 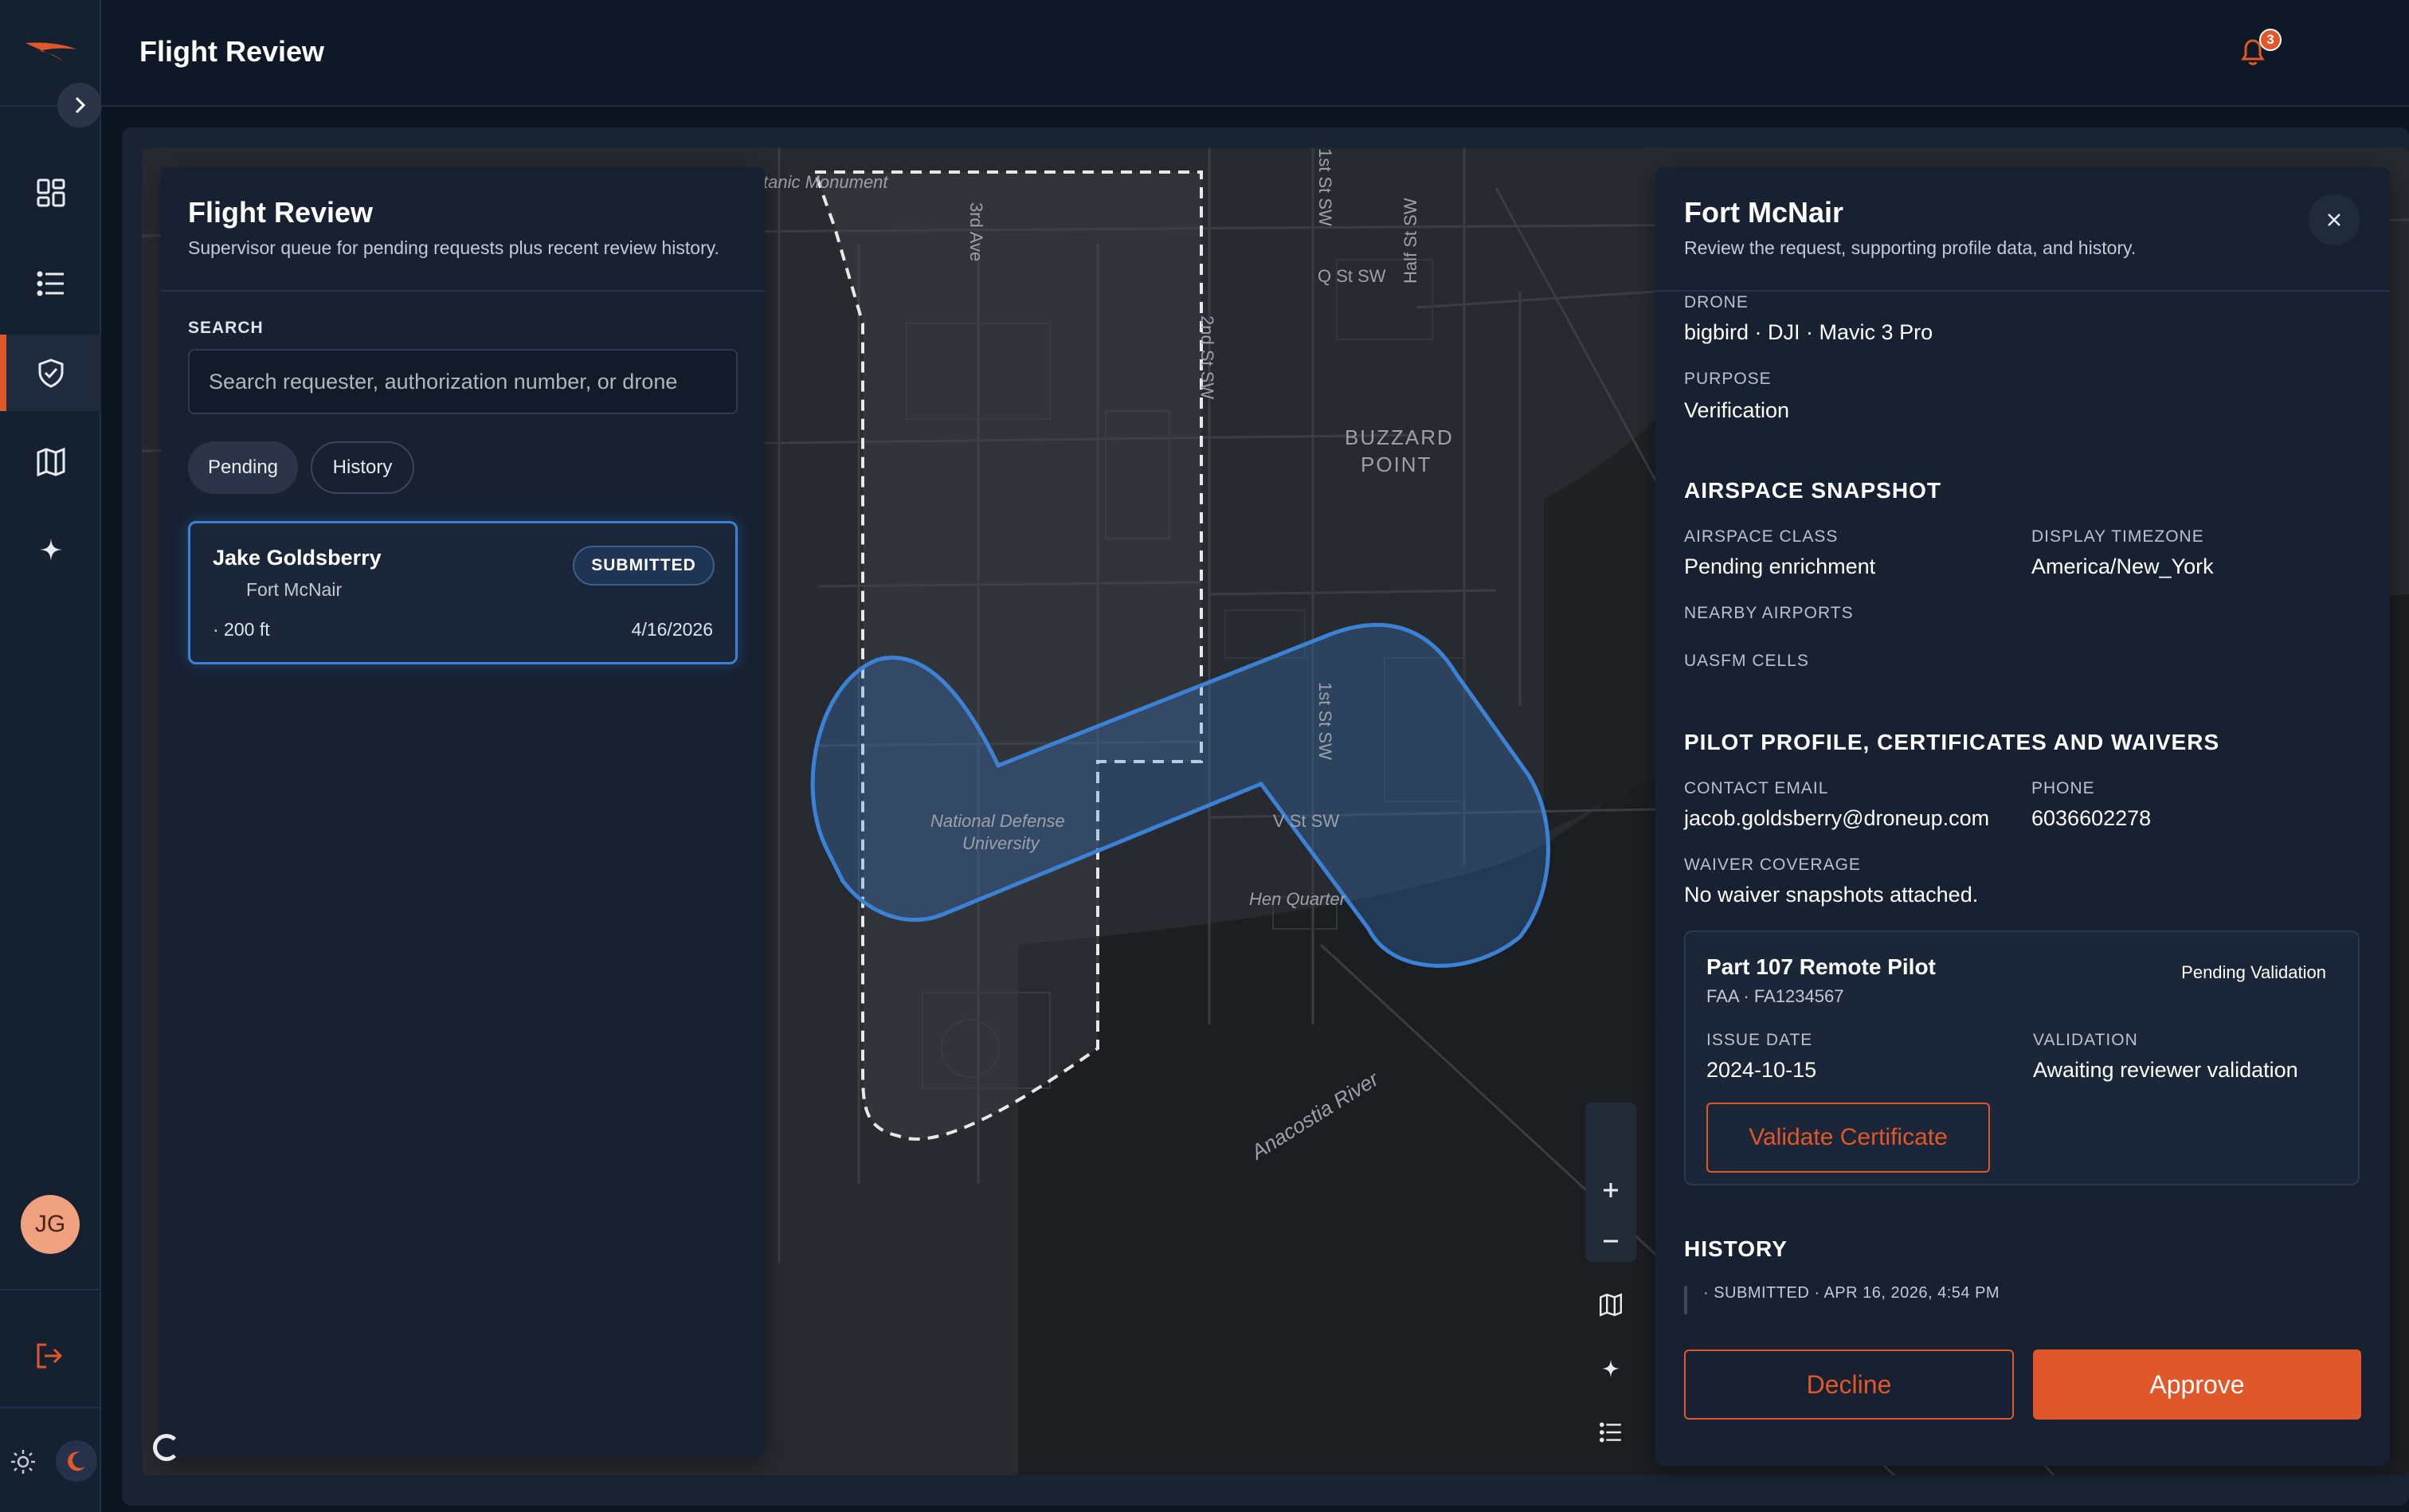 I want to click on history-timeline-bar, so click(x=1685, y=1300).